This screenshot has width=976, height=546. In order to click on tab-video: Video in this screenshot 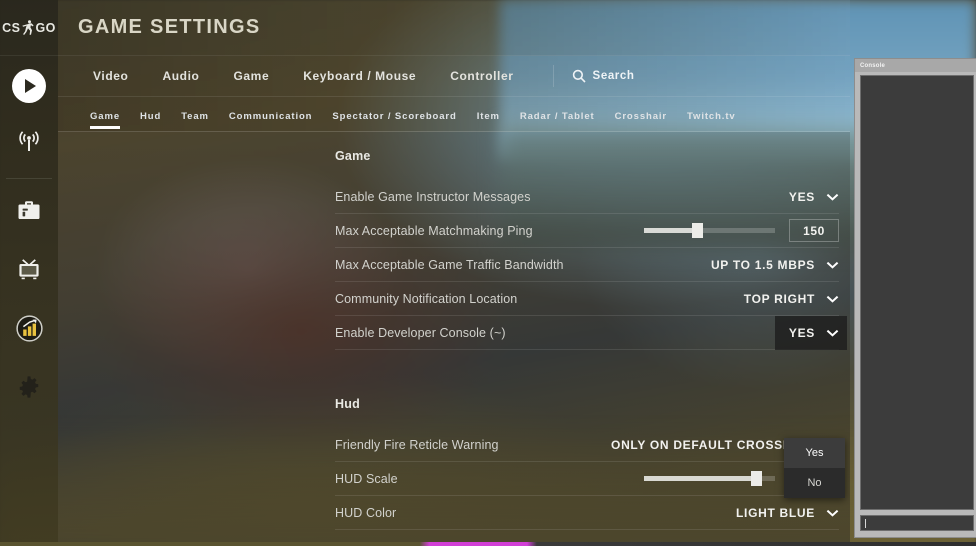, I will do `click(110, 76)`.